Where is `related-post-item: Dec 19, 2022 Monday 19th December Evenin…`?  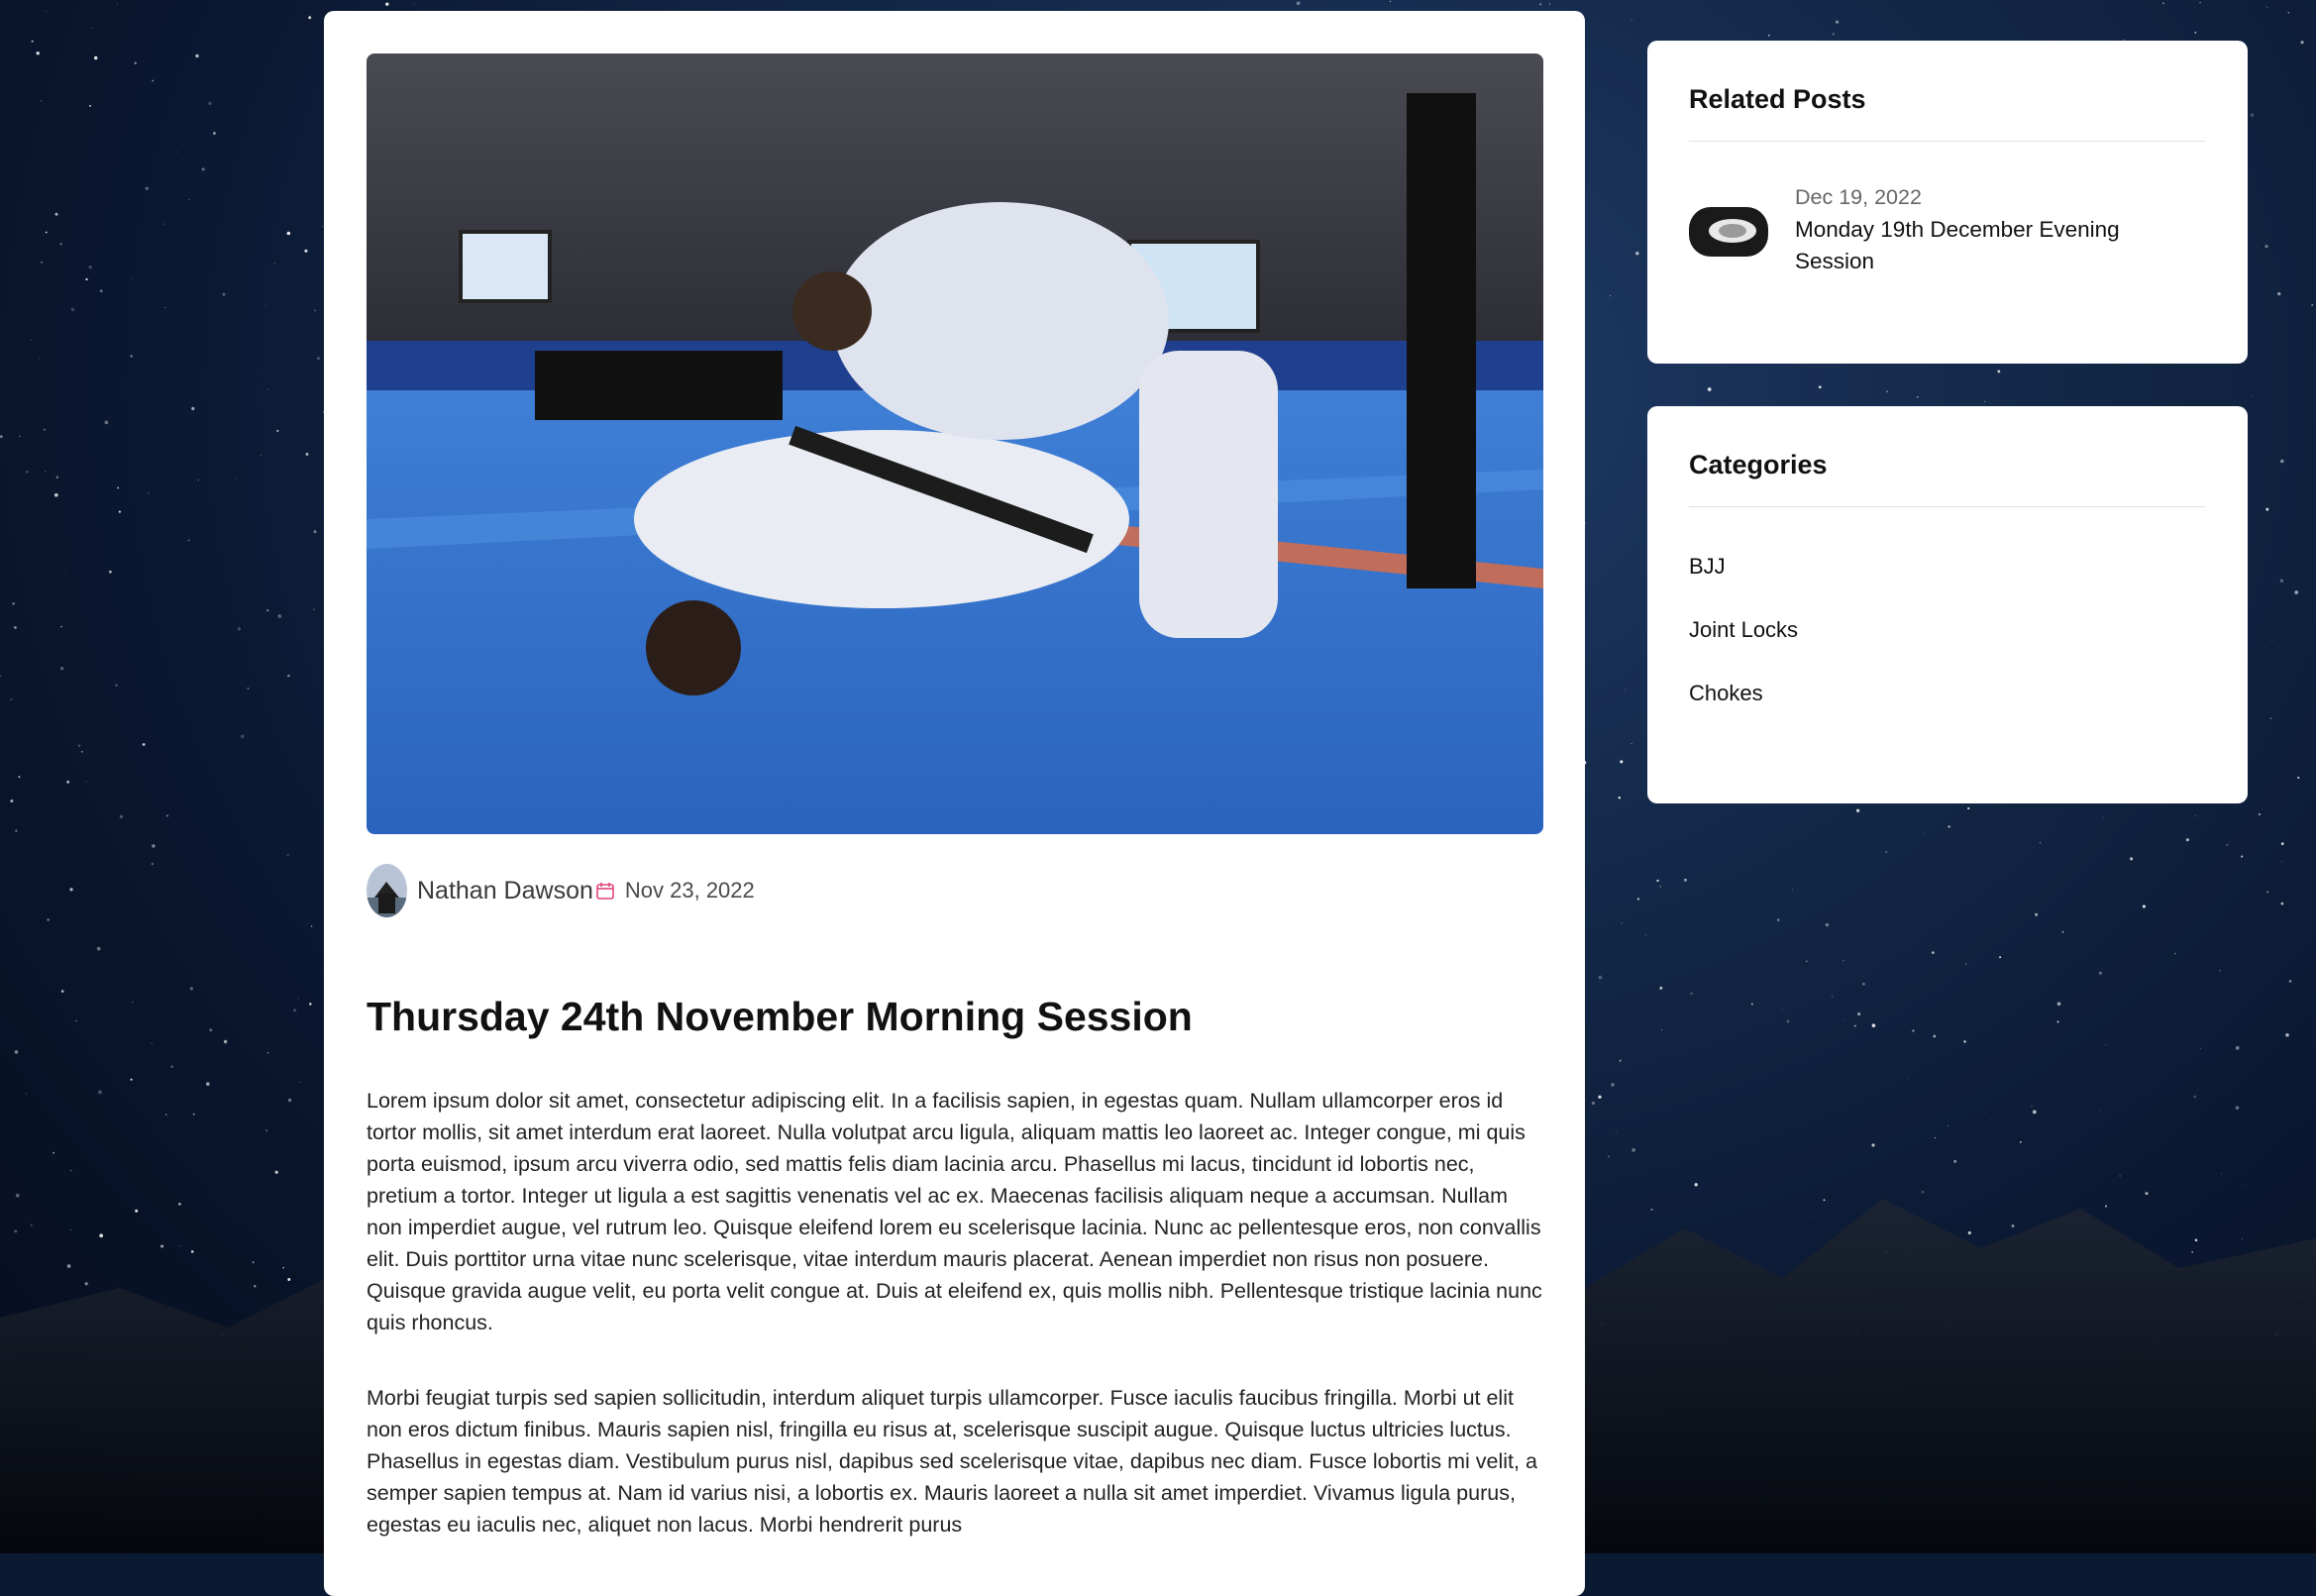 related-post-item: Dec 19, 2022 Monday 19th December Evenin… is located at coordinates (1948, 231).